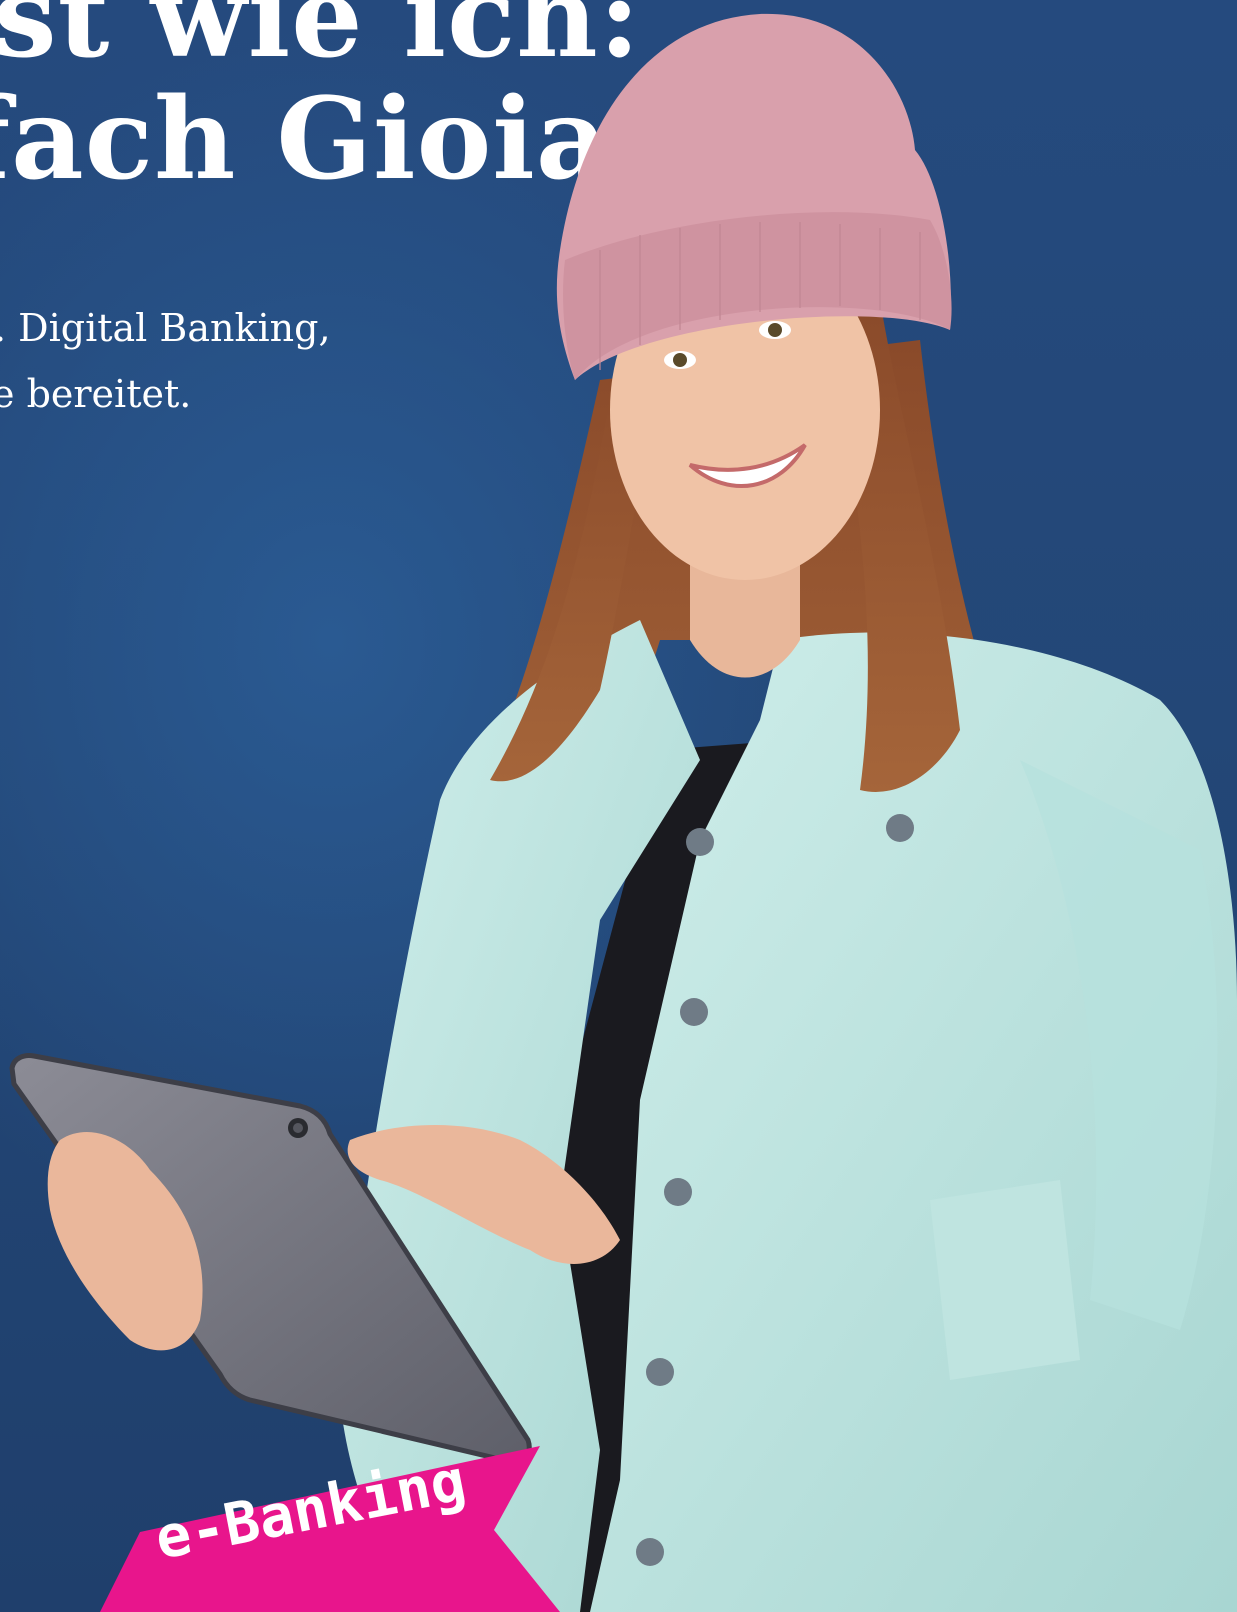 The height and width of the screenshot is (1612, 1237). Describe the element at coordinates (330, 1529) in the screenshot. I see `promo-ribbon` at that location.